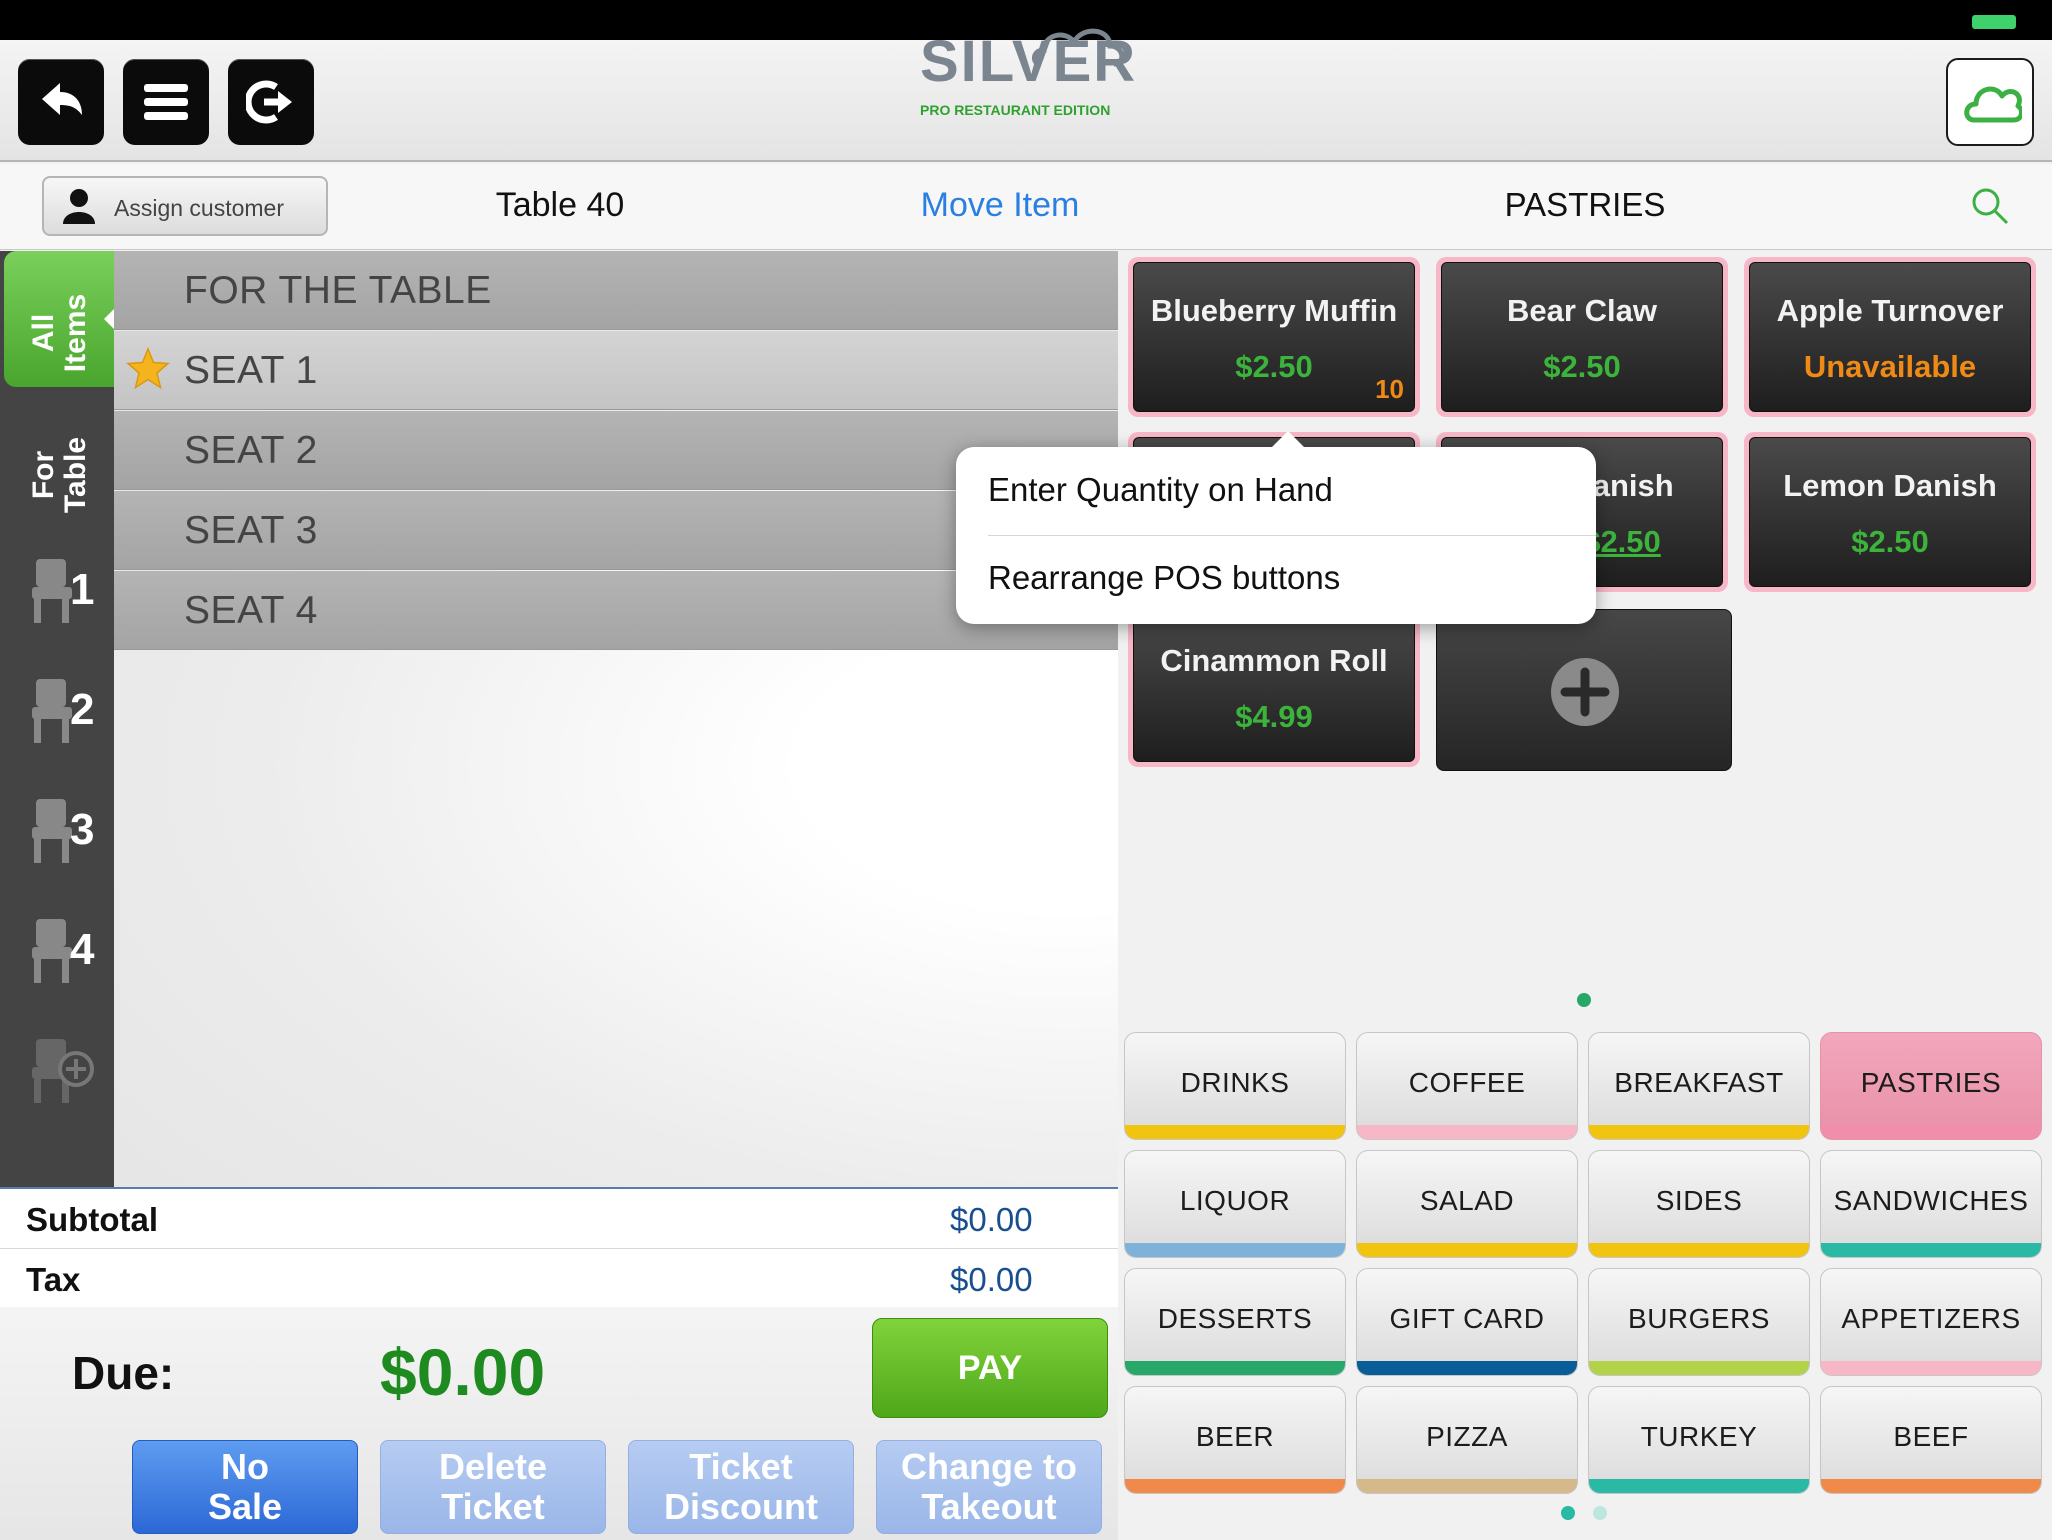 The width and height of the screenshot is (2052, 1540). What do you see at coordinates (1890, 512) in the screenshot?
I see `product-lemon-danish: Lemon Danish $2.50` at bounding box center [1890, 512].